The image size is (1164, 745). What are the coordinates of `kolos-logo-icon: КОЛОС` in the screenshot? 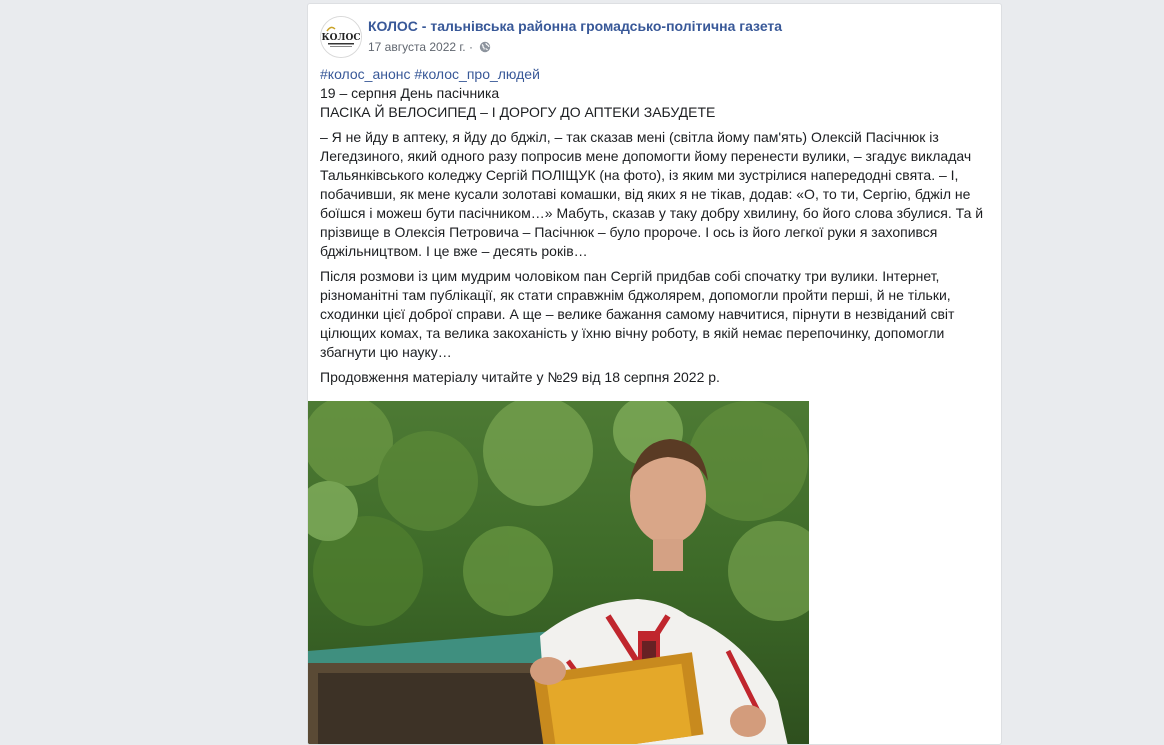 It's located at (341, 37).